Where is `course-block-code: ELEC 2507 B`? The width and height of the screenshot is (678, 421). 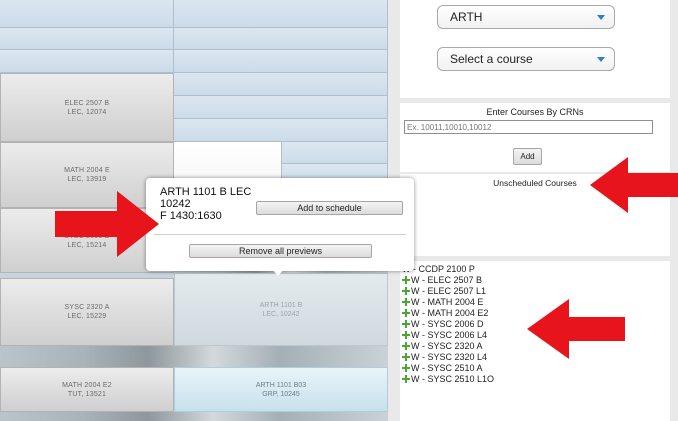 course-block-code: ELEC 2507 B is located at coordinates (87, 103).